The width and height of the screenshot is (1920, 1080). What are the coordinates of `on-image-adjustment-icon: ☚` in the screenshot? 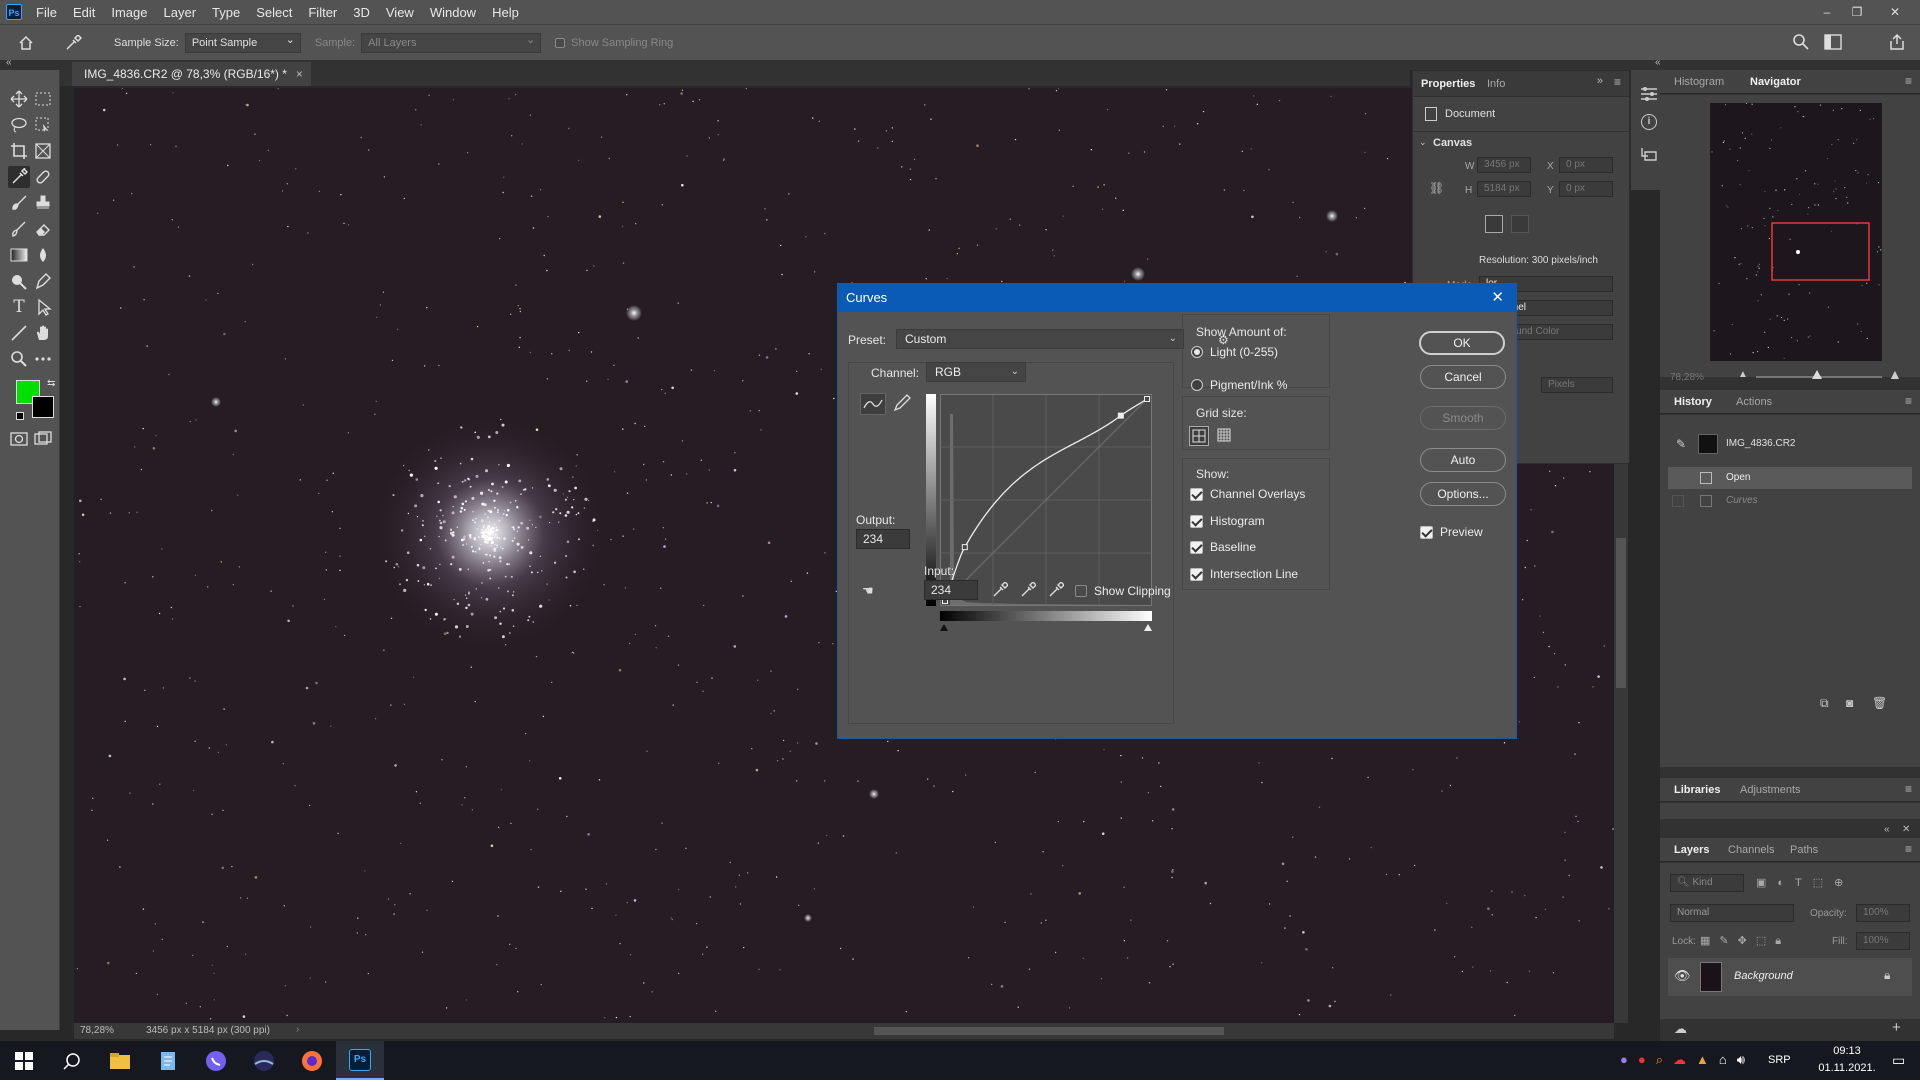 It's located at (868, 591).